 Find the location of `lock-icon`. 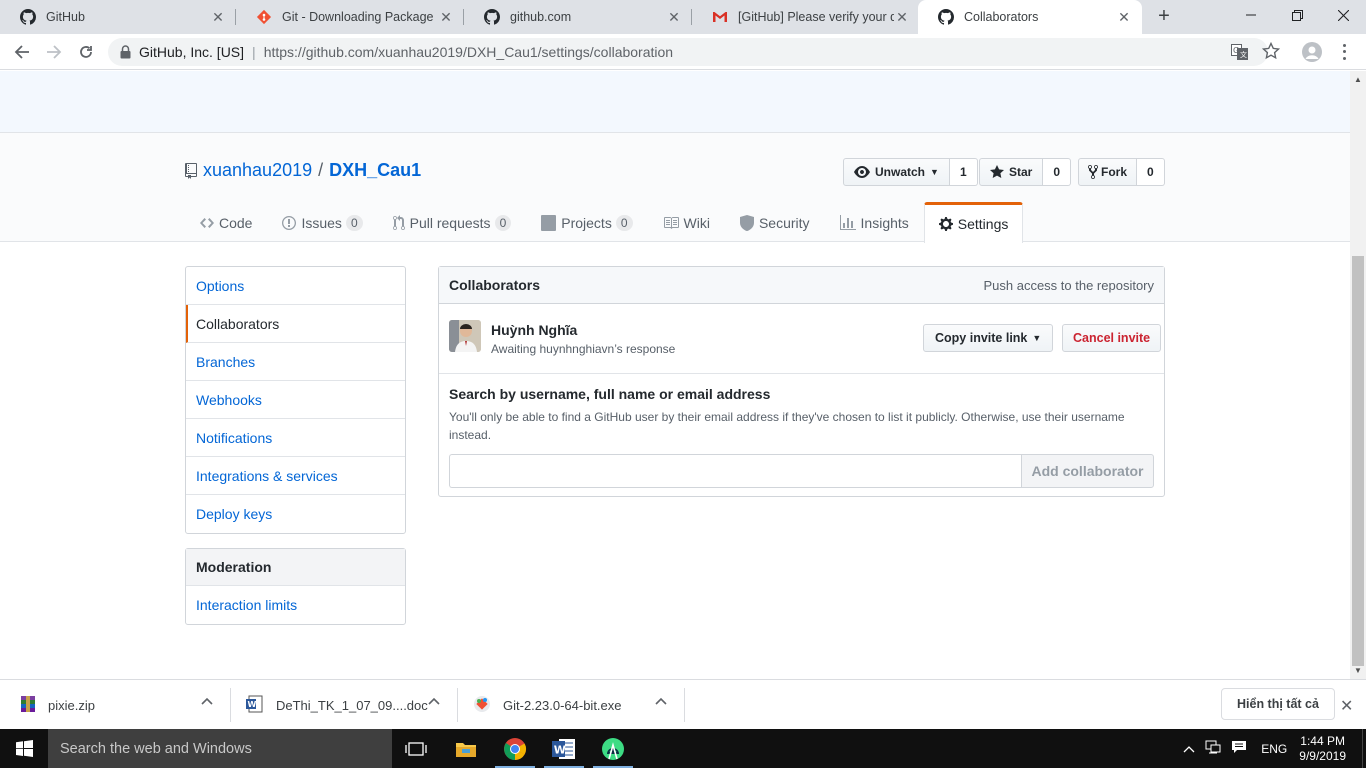

lock-icon is located at coordinates (125, 52).